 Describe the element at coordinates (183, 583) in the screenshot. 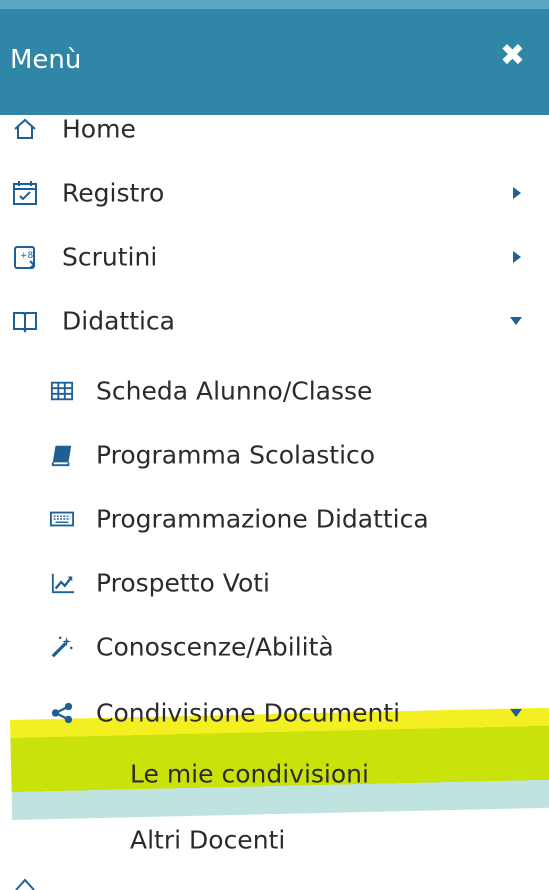

I see `menu-item-label: Prospetto Voti` at that location.